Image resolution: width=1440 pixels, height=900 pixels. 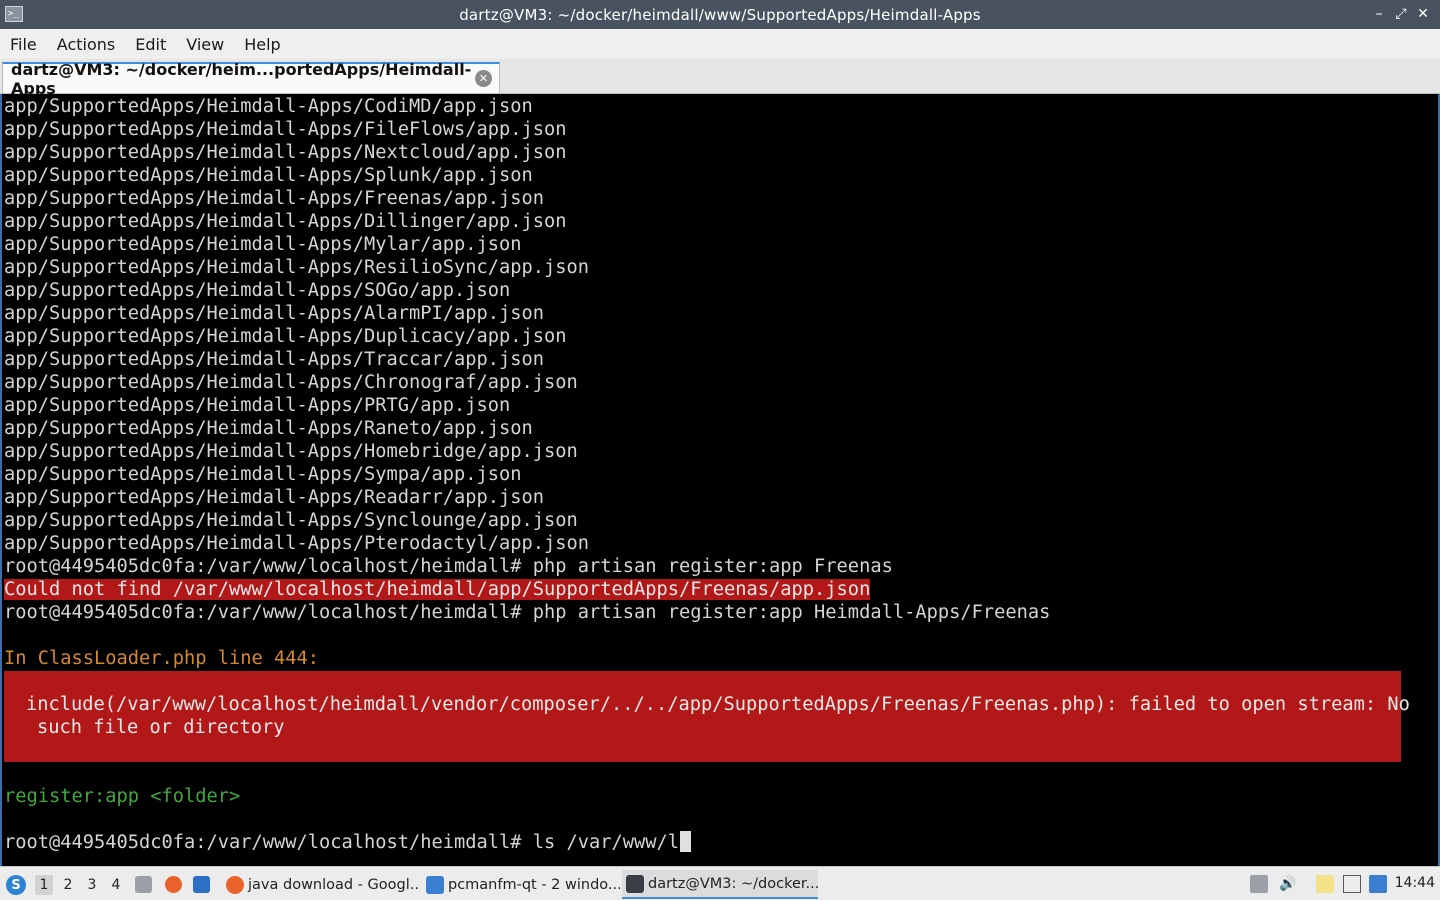 I want to click on minimize-button: –, so click(x=1379, y=14).